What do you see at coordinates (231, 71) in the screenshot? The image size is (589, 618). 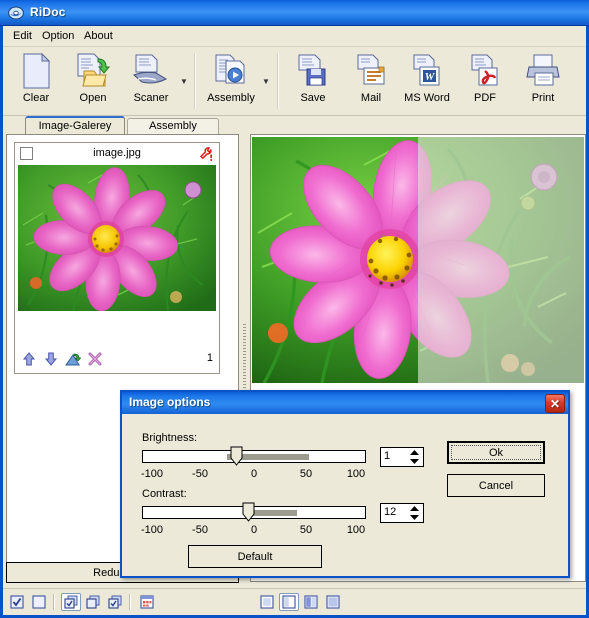 I see `assembly-play-icon` at bounding box center [231, 71].